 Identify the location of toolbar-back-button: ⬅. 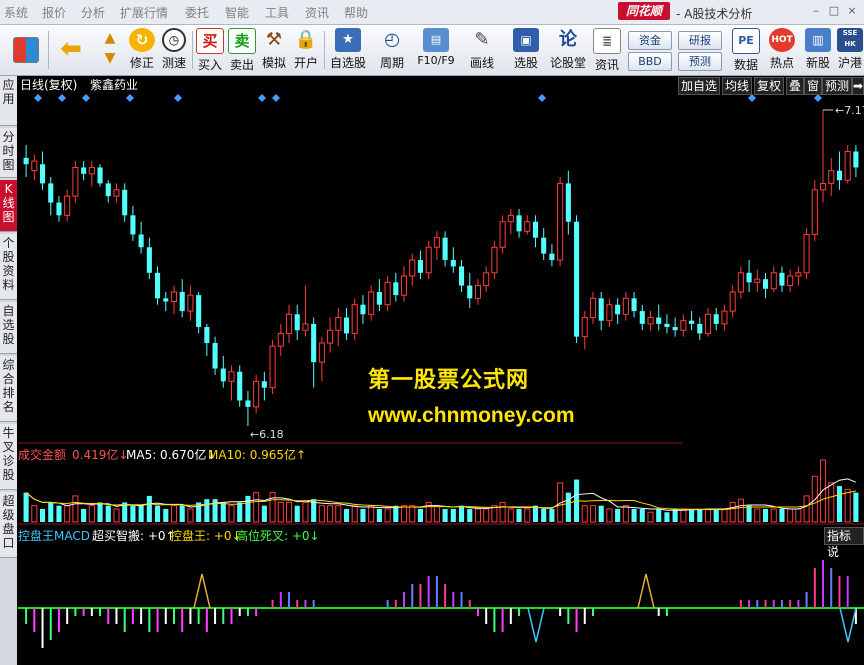
(71, 50).